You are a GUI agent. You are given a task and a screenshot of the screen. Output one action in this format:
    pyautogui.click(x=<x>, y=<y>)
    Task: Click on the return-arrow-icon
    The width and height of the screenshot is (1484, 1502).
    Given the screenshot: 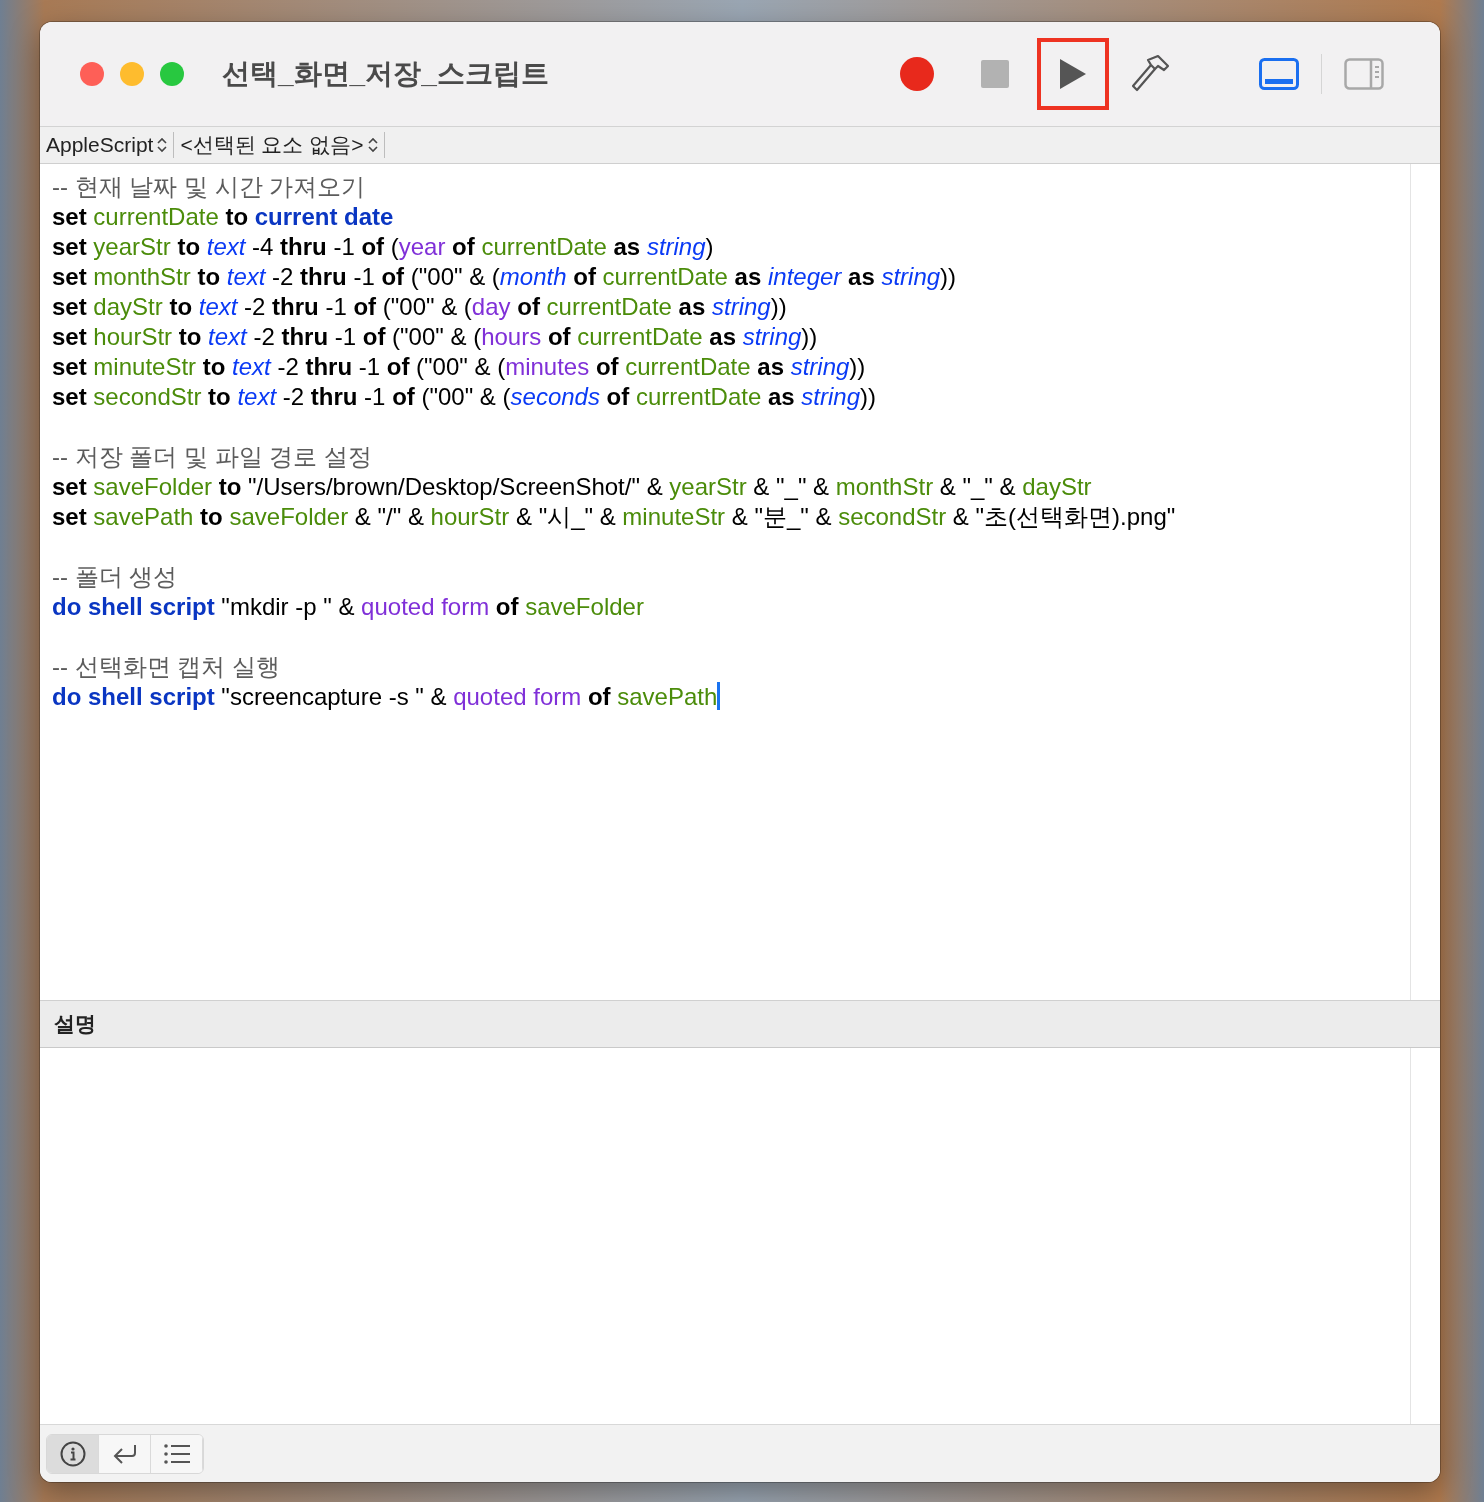 What is the action you would take?
    pyautogui.click(x=124, y=1453)
    